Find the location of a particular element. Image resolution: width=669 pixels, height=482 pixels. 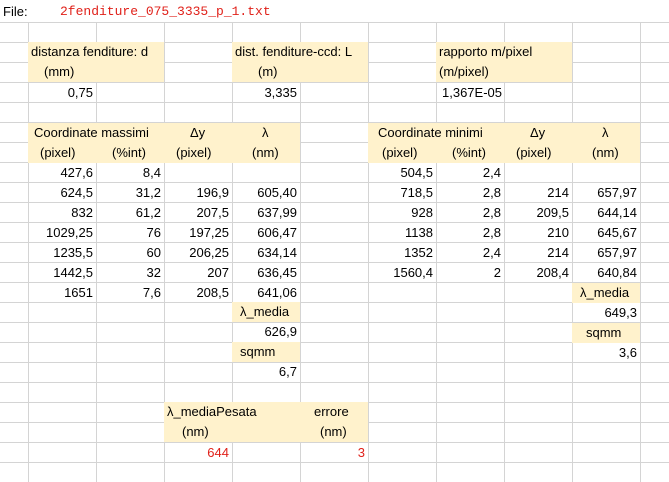

table-cell: 636,45 is located at coordinates (277, 272).